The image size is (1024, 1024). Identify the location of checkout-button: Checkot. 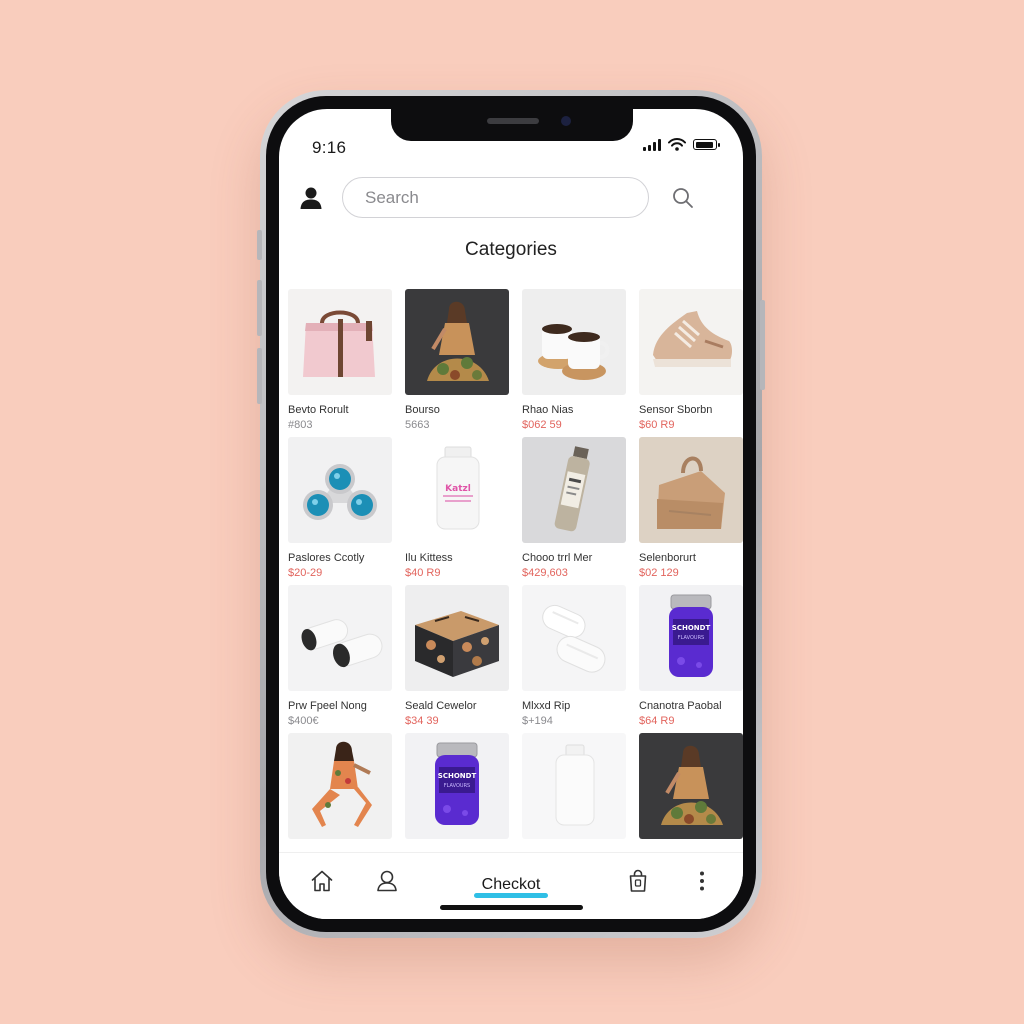
(511, 885).